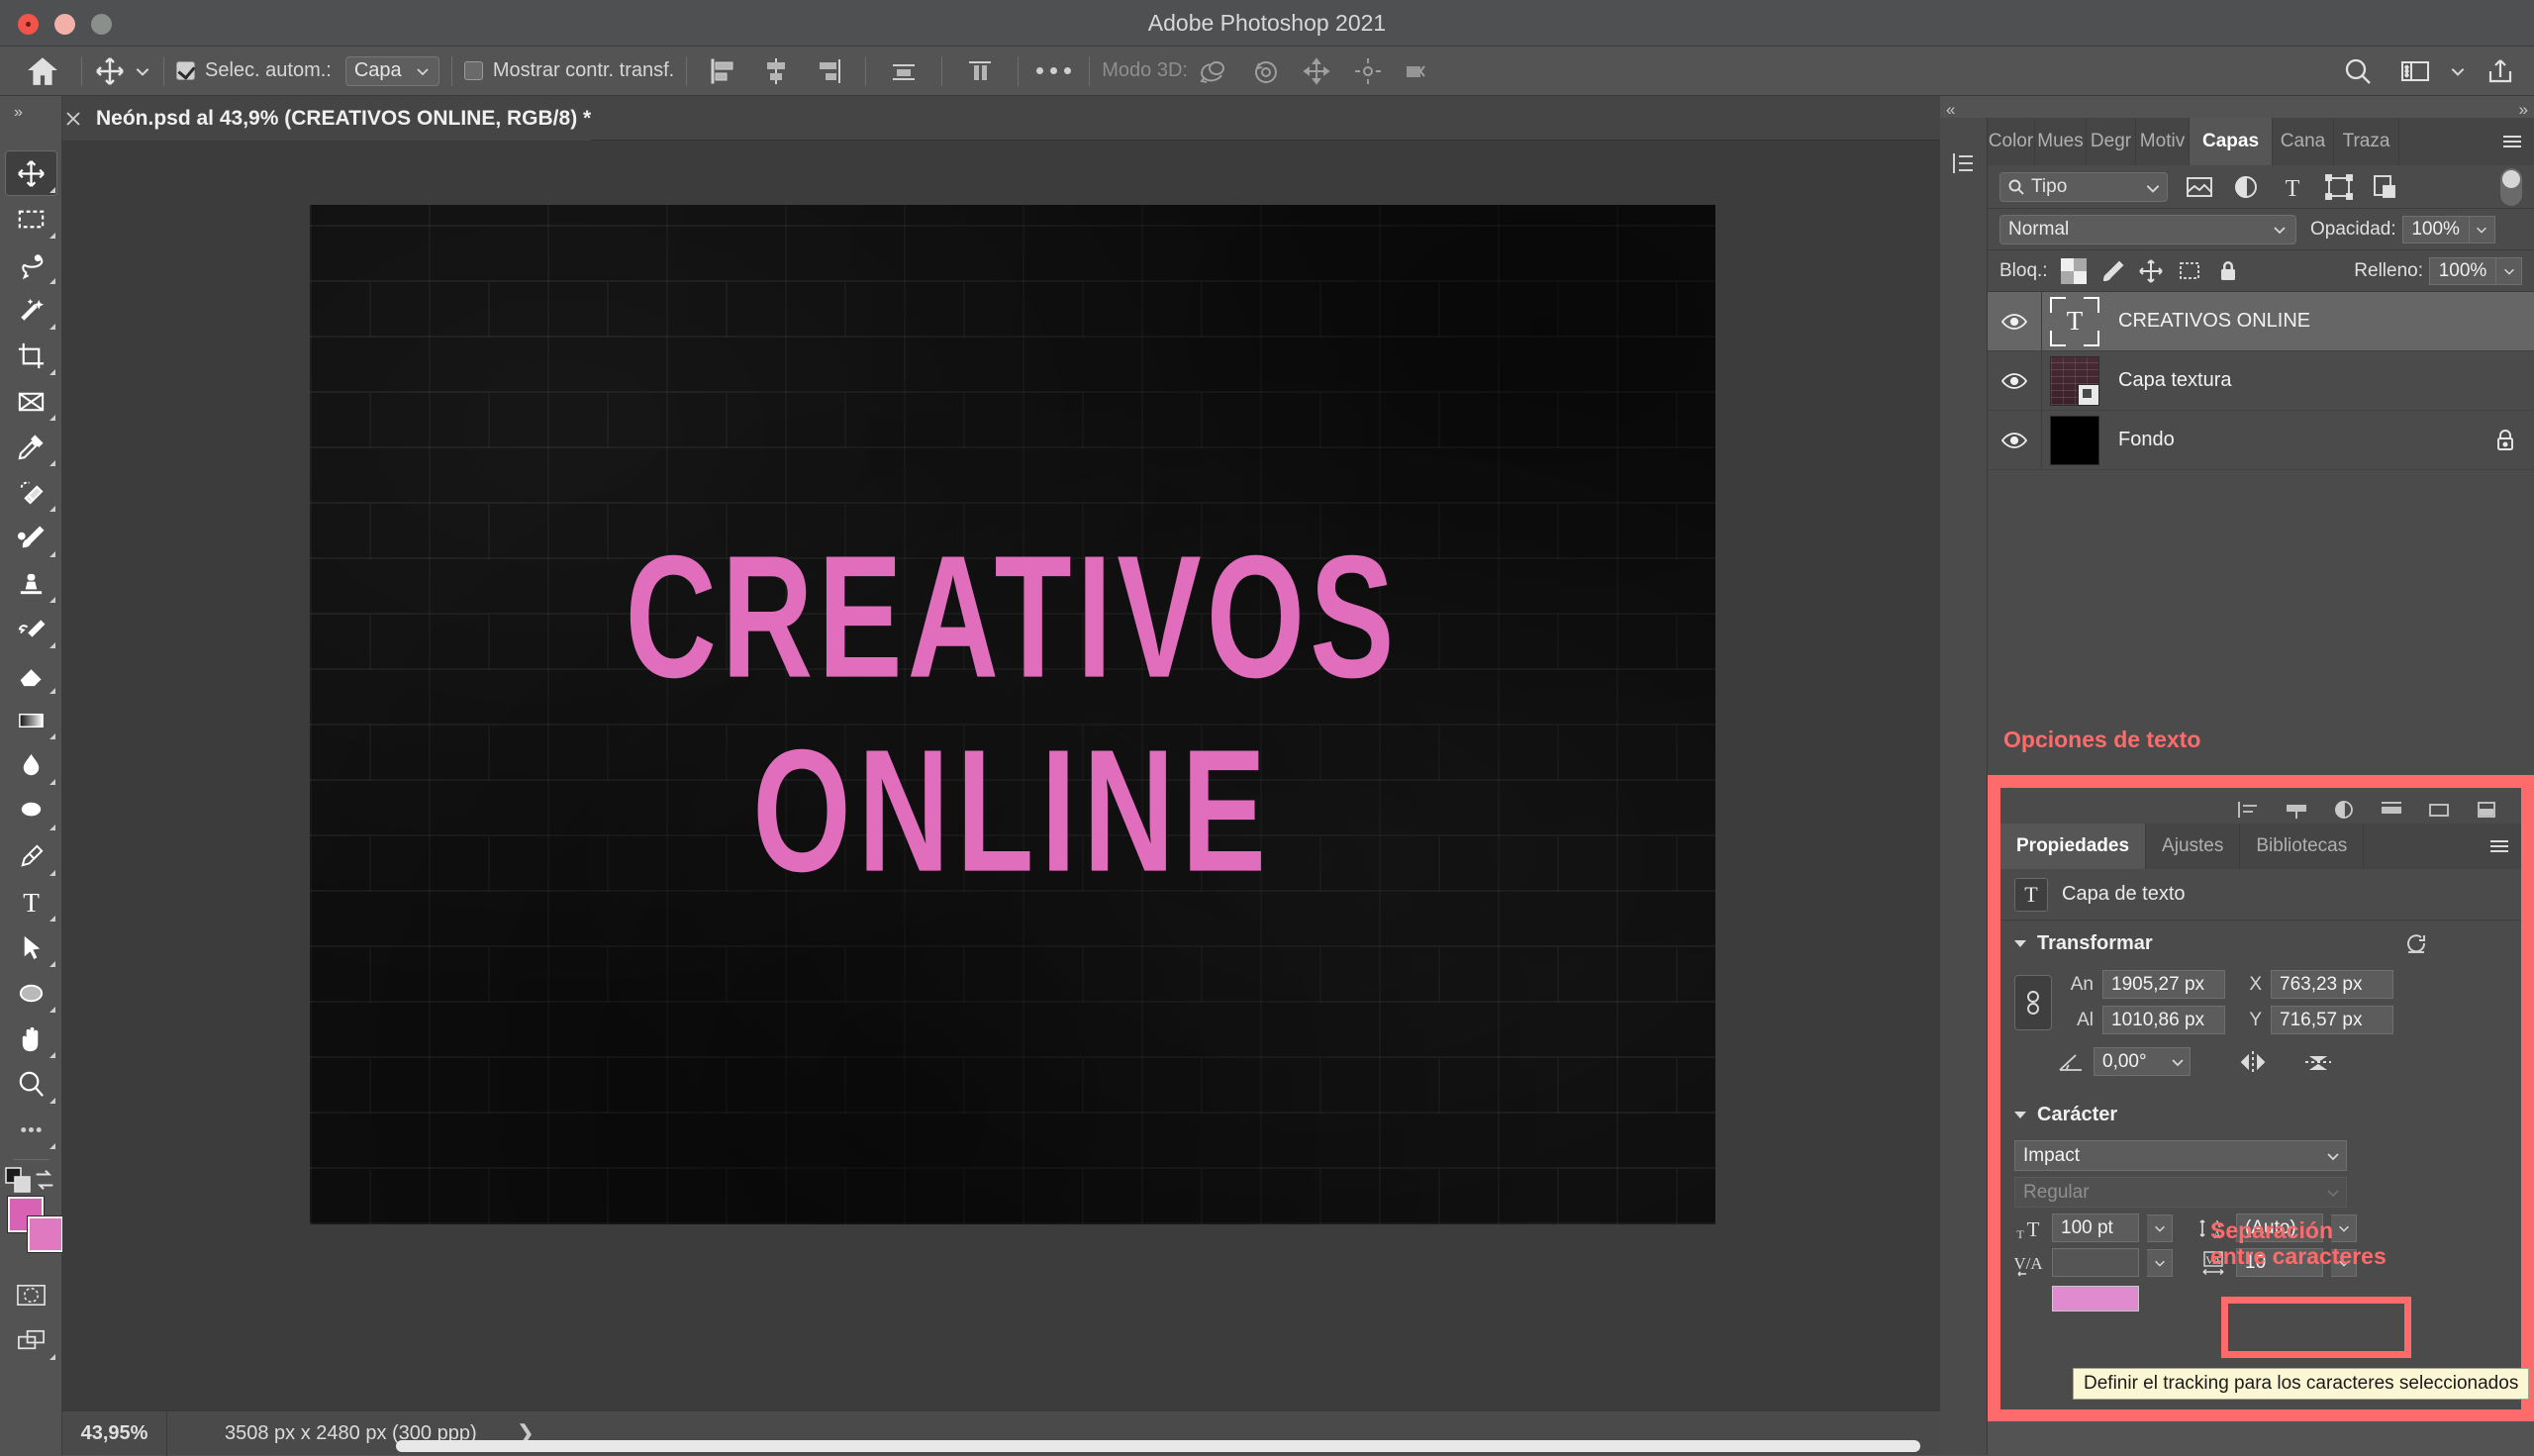  Describe the element at coordinates (31, 492) in the screenshot. I see `spot-healing-brush-tool` at that location.